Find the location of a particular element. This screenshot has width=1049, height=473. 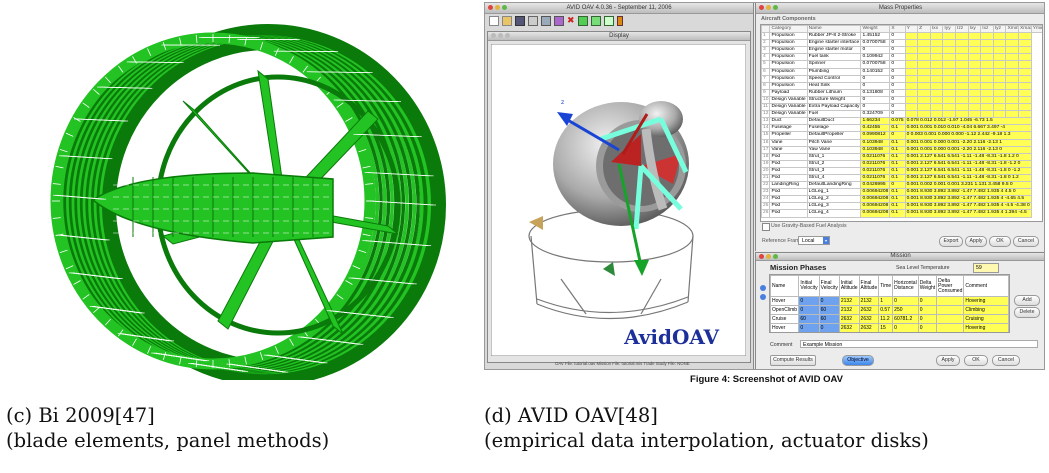

column-header: Weight is located at coordinates (875, 29).